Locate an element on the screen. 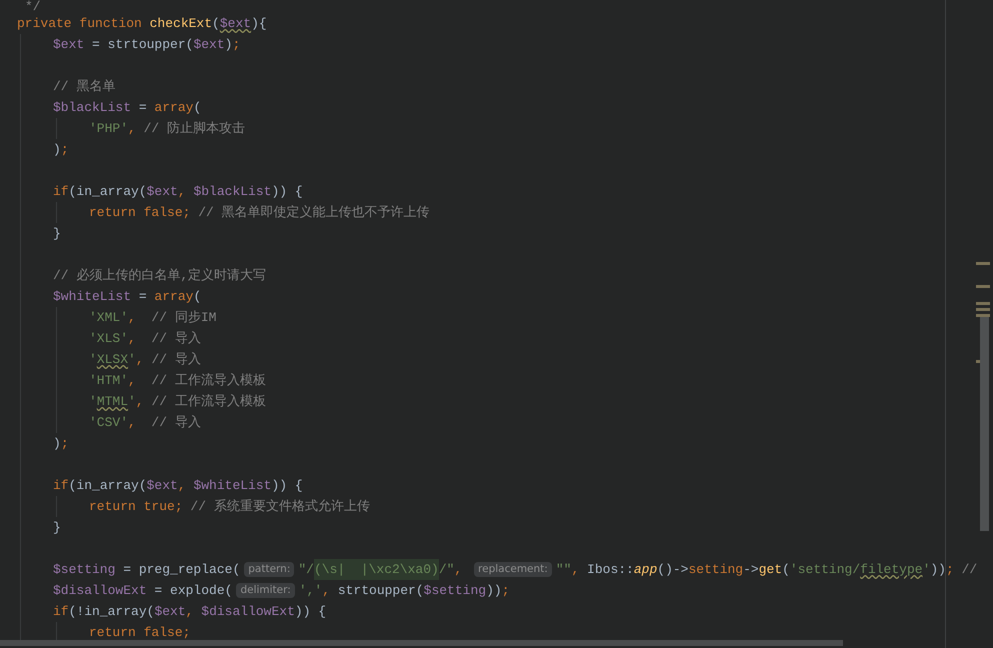 This screenshot has width=993, height=648. code-text: (!in_array( is located at coordinates (111, 612).